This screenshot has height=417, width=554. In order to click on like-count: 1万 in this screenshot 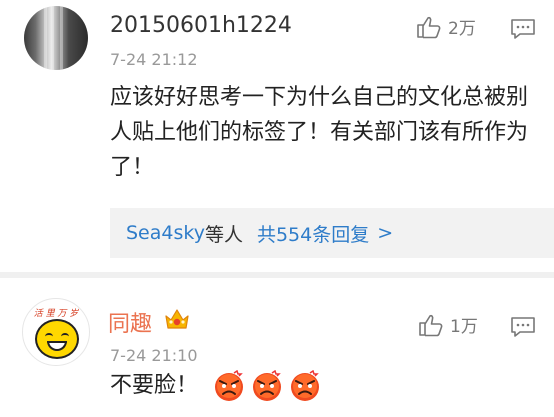, I will do `click(464, 327)`.